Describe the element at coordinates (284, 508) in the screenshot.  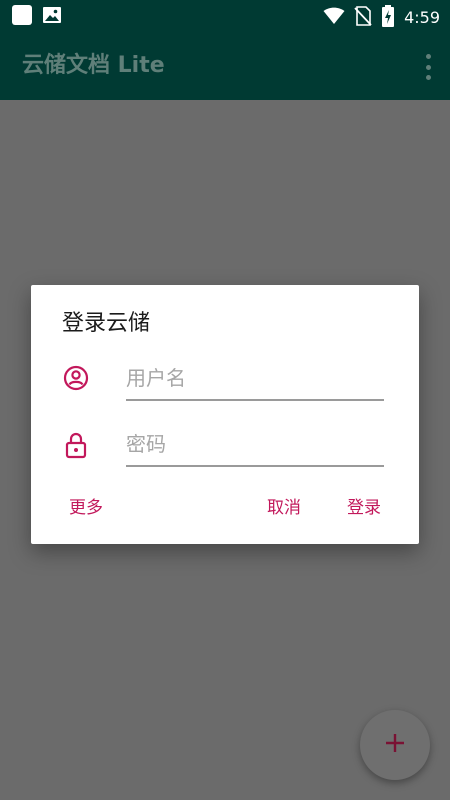
I see `cancel-button: 取消` at that location.